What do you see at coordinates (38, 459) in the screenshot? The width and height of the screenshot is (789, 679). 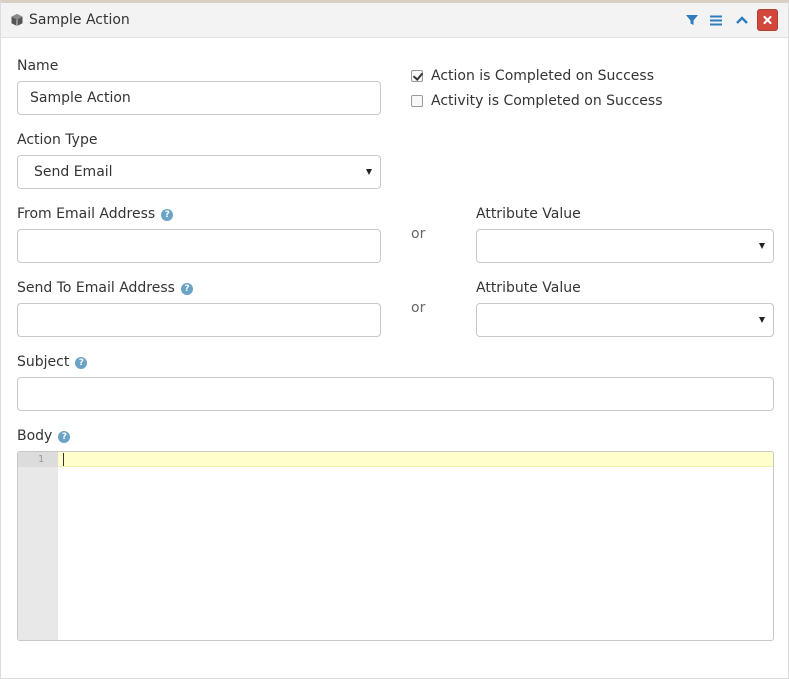 I see `line-number: 1` at bounding box center [38, 459].